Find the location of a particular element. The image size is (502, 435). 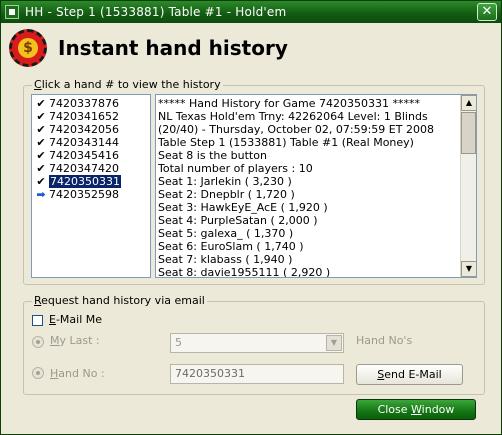

hand-list-group-label: Click a hand # to view the history is located at coordinates (127, 85).